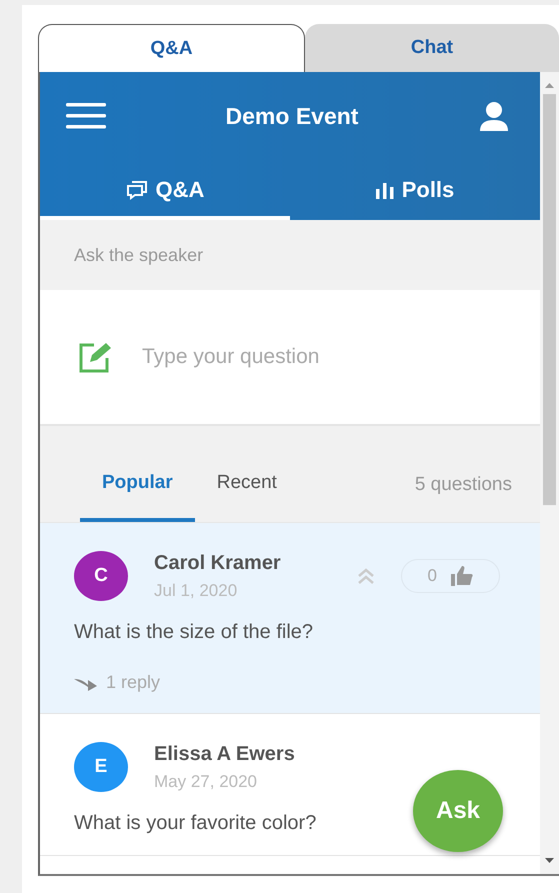  Describe the element at coordinates (432, 48) in the screenshot. I see `tab: Chat` at that location.